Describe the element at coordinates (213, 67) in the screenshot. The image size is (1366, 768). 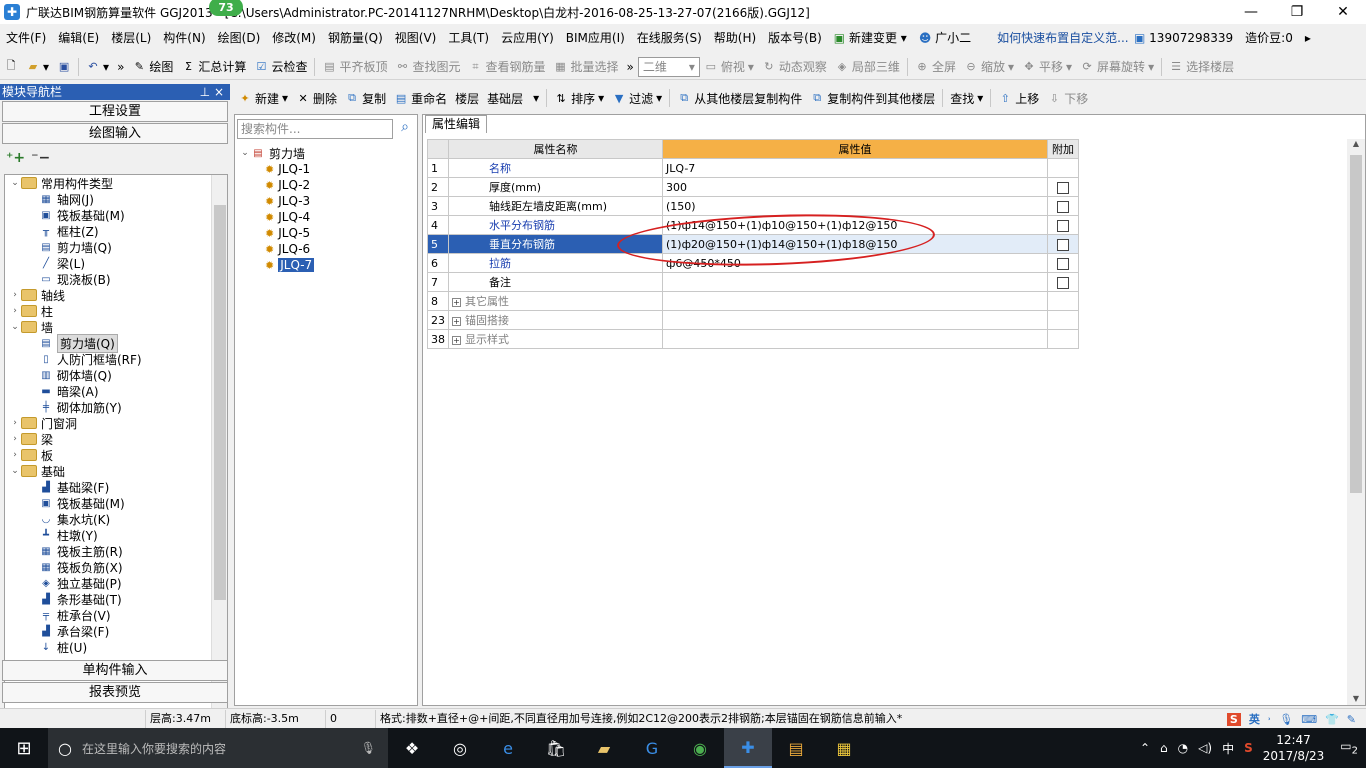
I see `sum-calc-button: Σ 汇总计算` at that location.